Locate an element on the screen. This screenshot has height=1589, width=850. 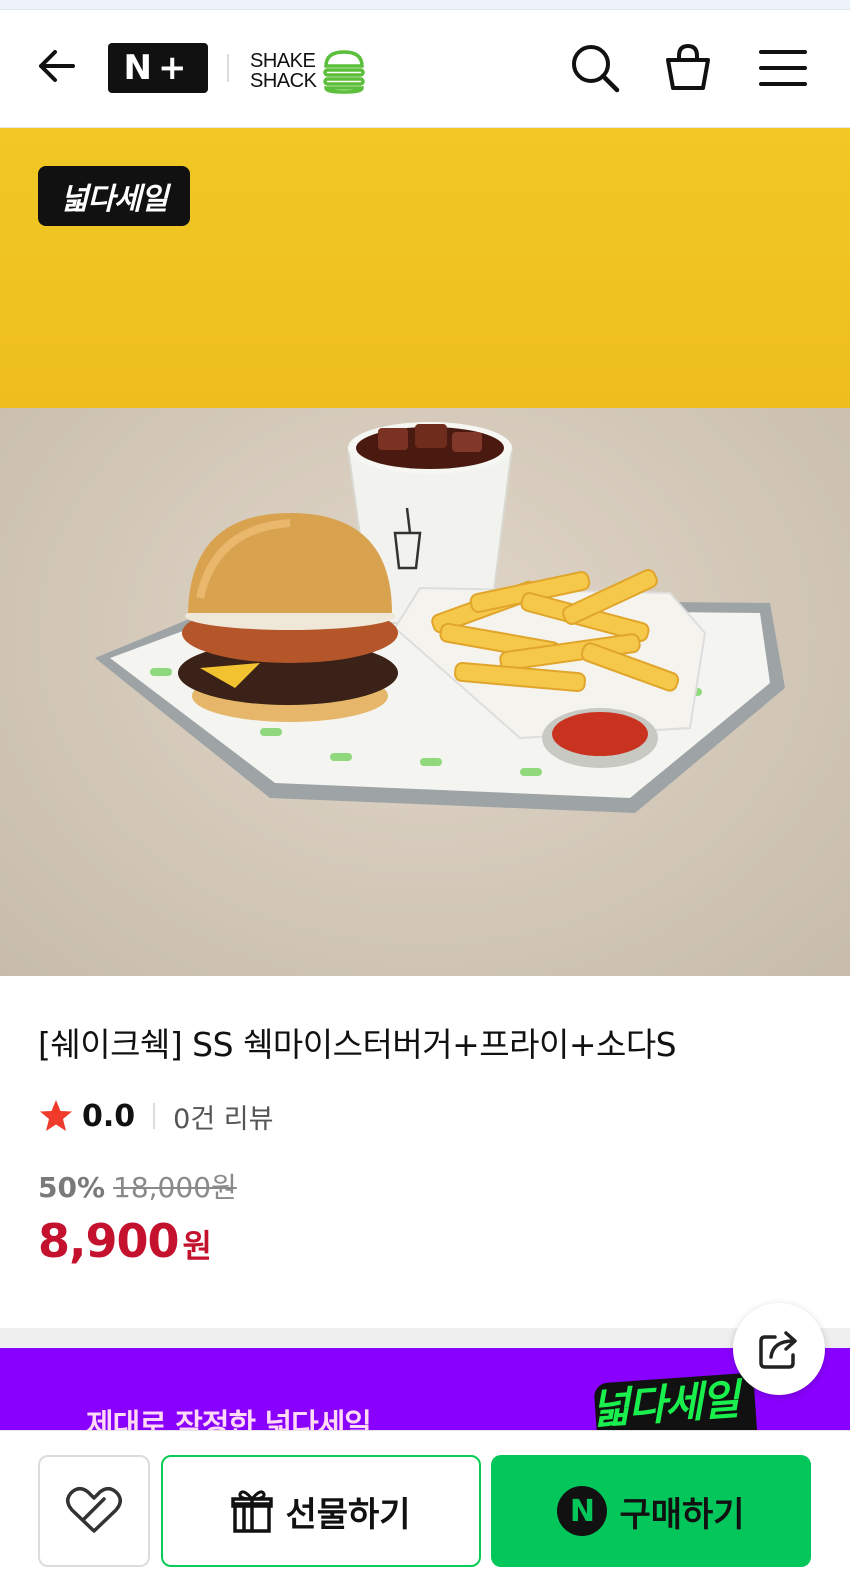
promo-banner: 제대로 작정한 넓다세일 넓다세일 is located at coordinates (425, 1389).